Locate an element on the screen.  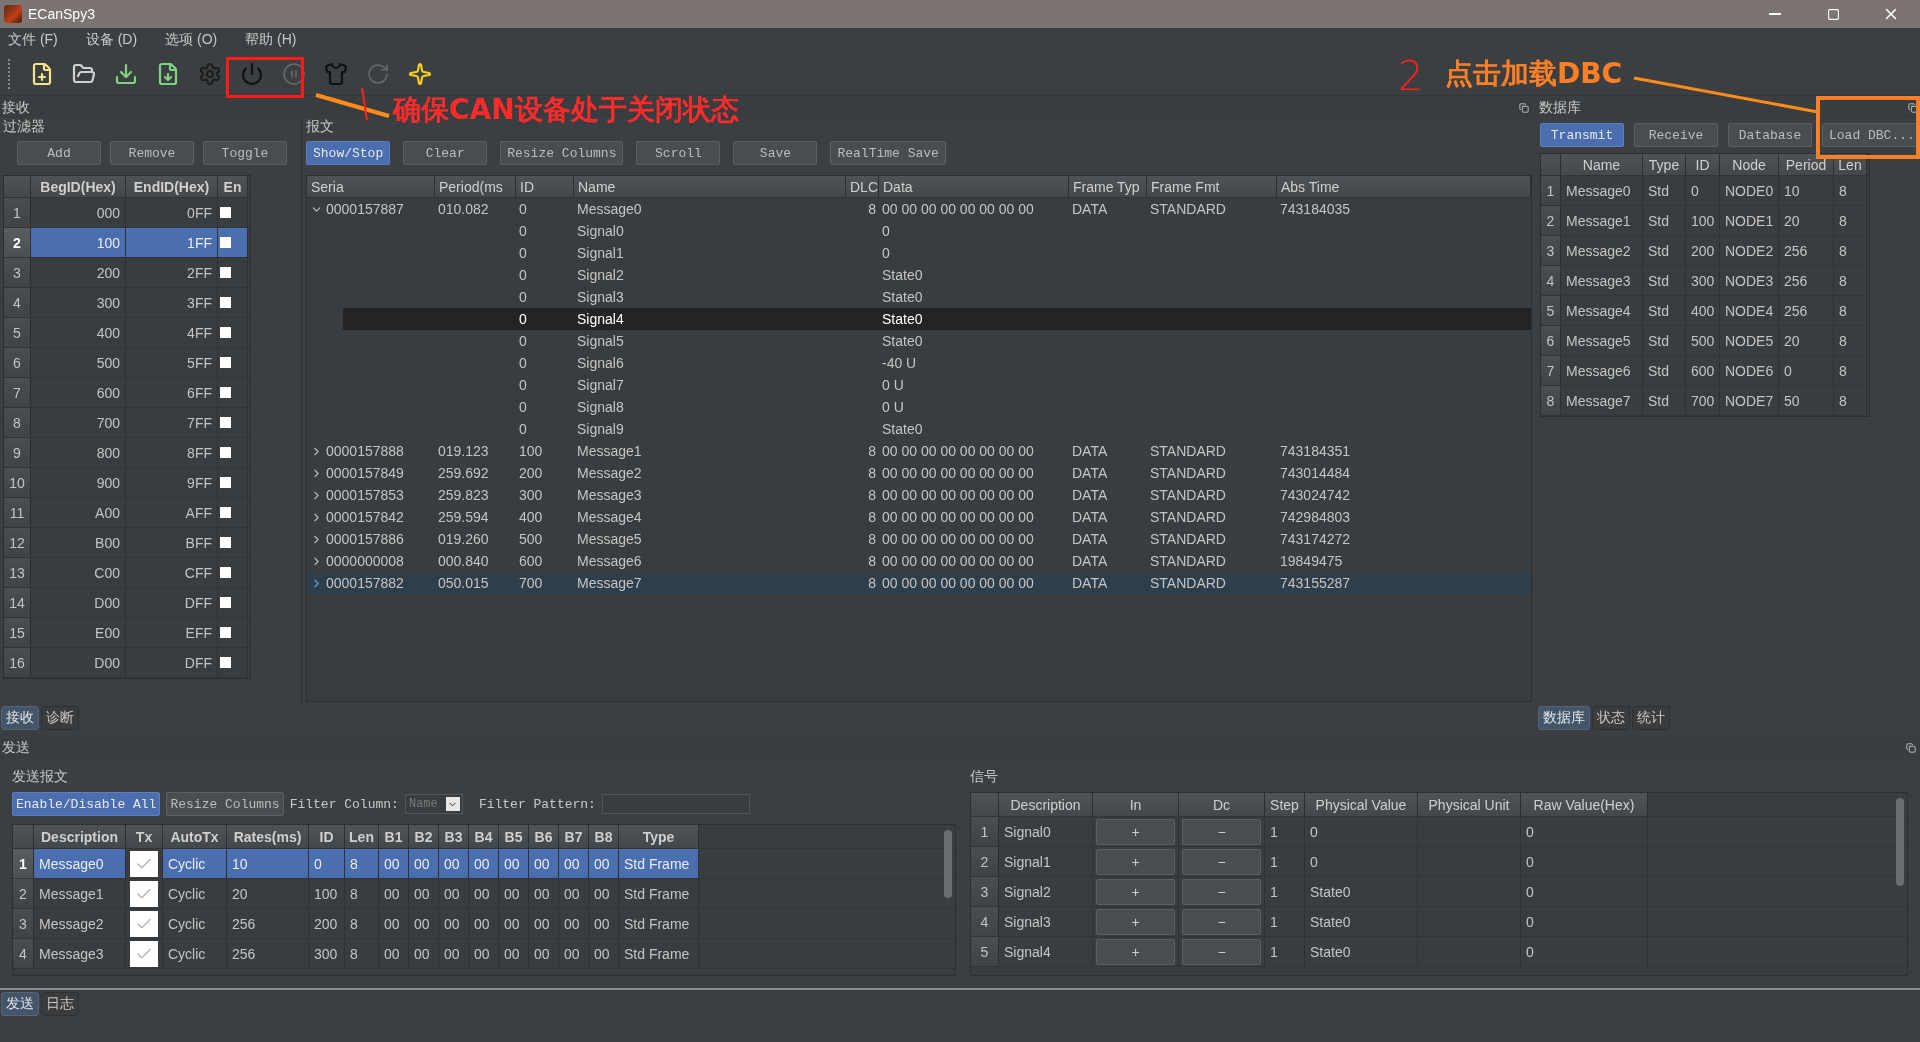
shirt-icon is located at coordinates (336, 73).